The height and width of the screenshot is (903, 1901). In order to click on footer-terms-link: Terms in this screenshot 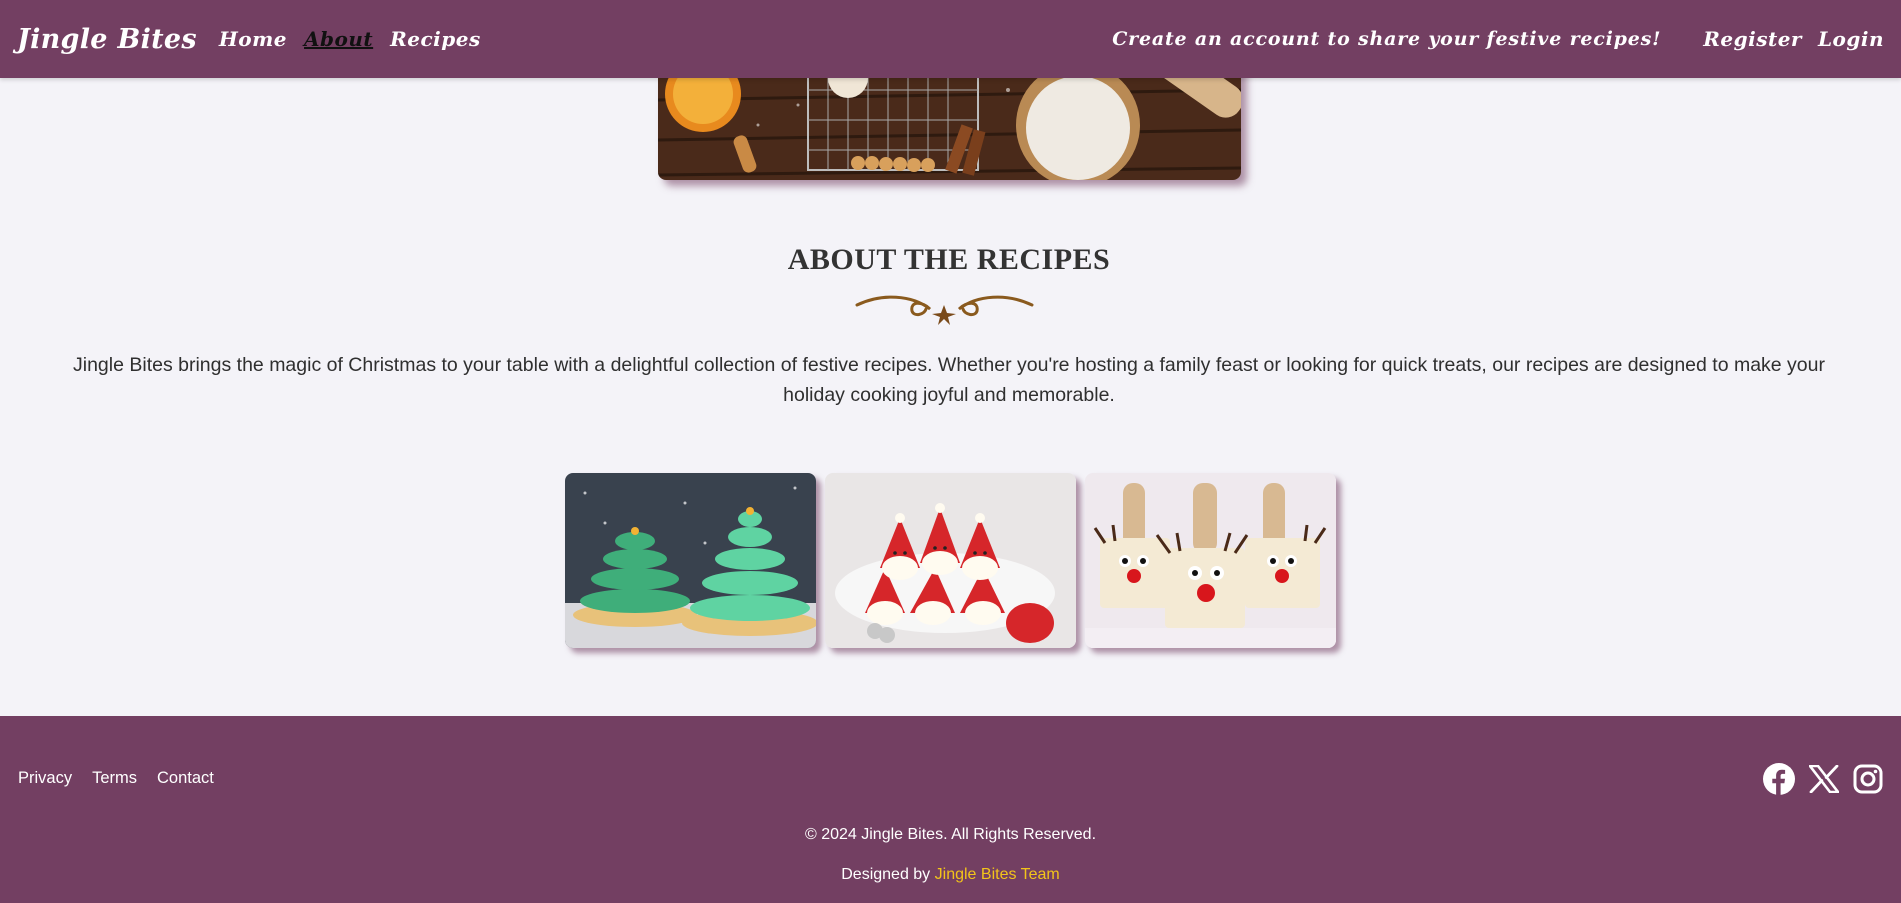, I will do `click(114, 778)`.